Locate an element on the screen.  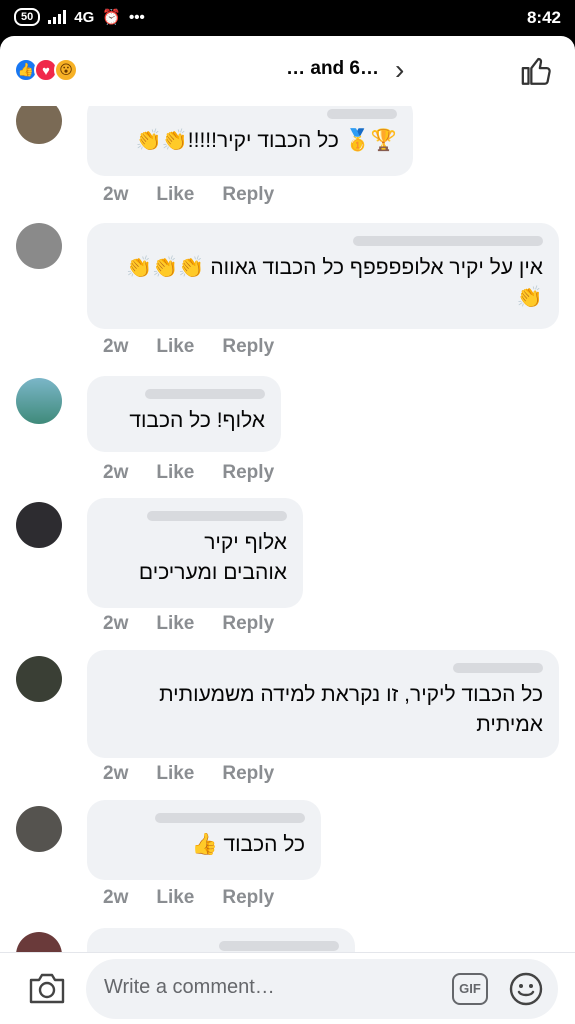
clock: 8:42 is located at coordinates (543, 17).